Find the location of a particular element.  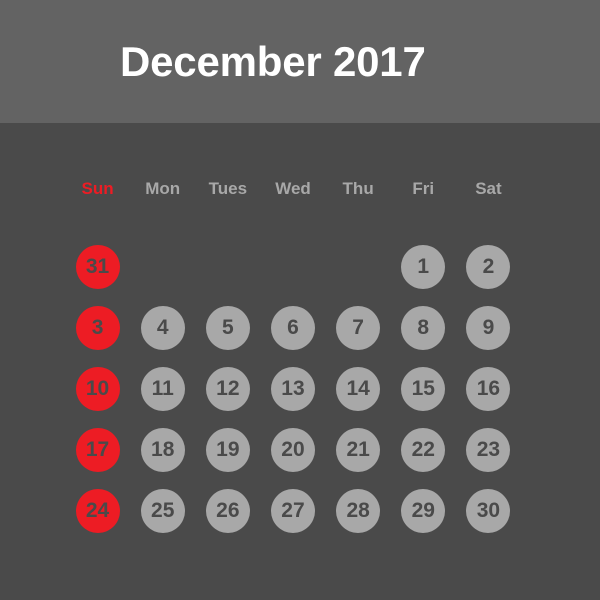

day-cell: 10 is located at coordinates (97, 388).